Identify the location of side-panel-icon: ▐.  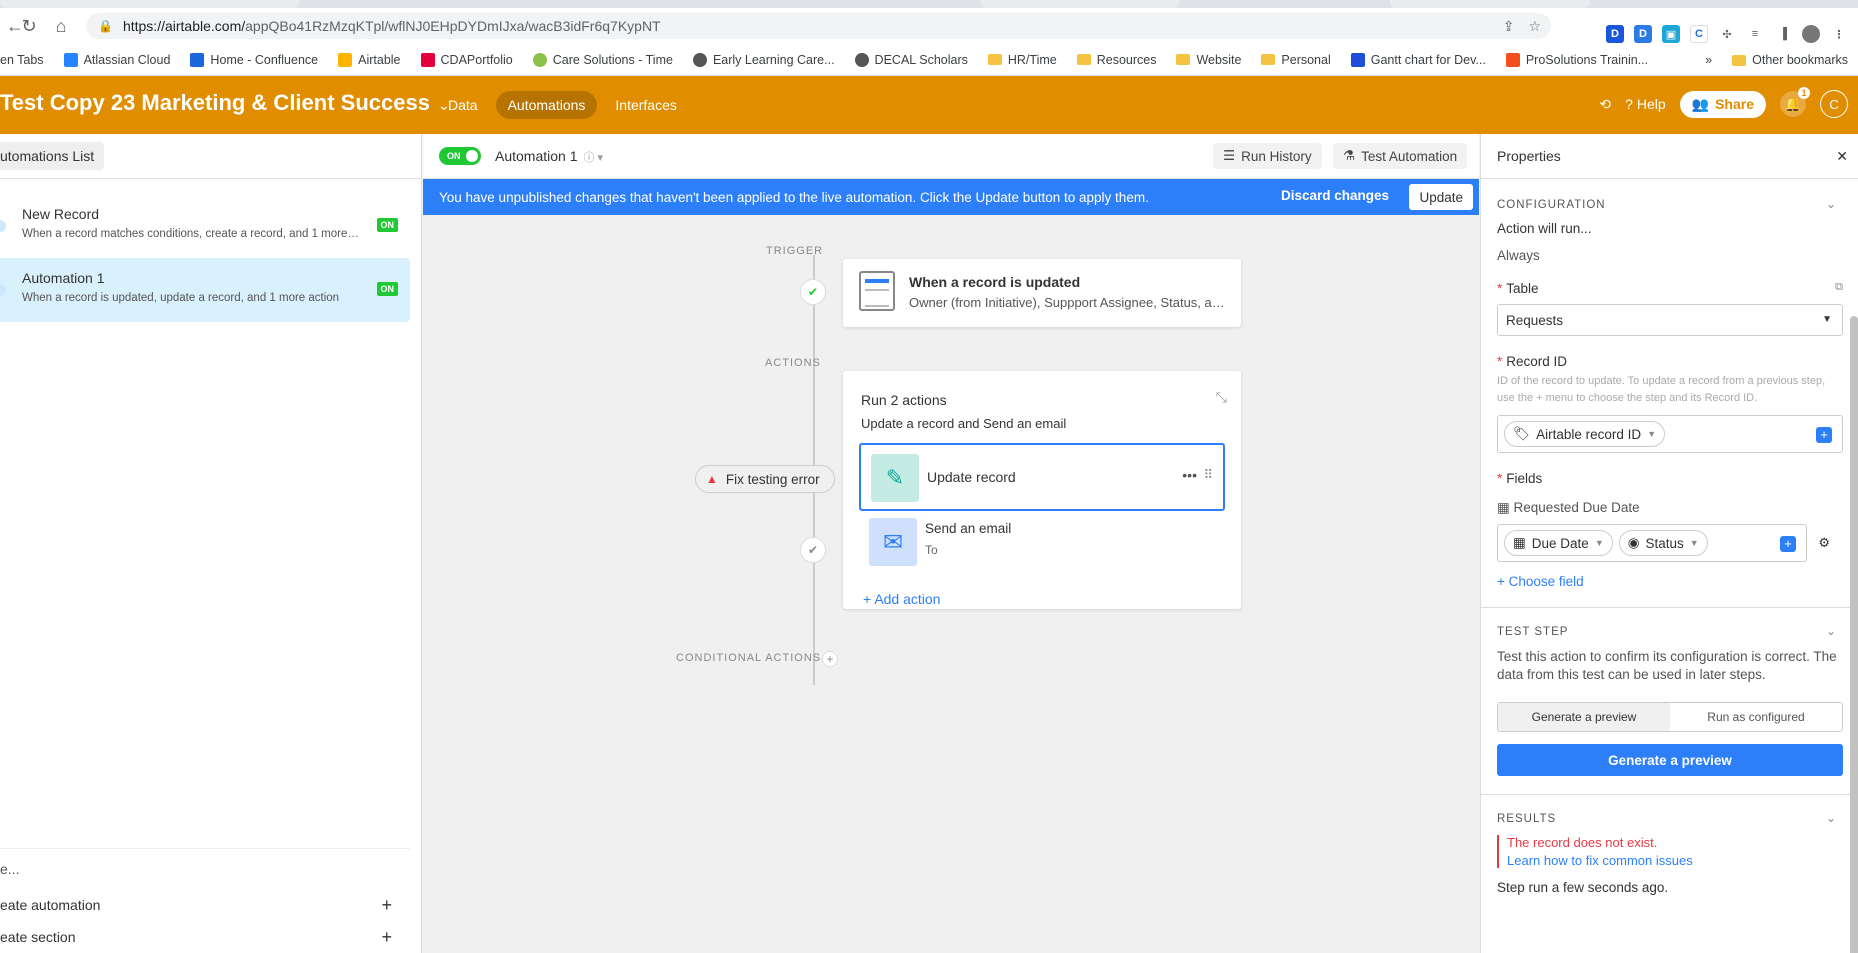
(1783, 34).